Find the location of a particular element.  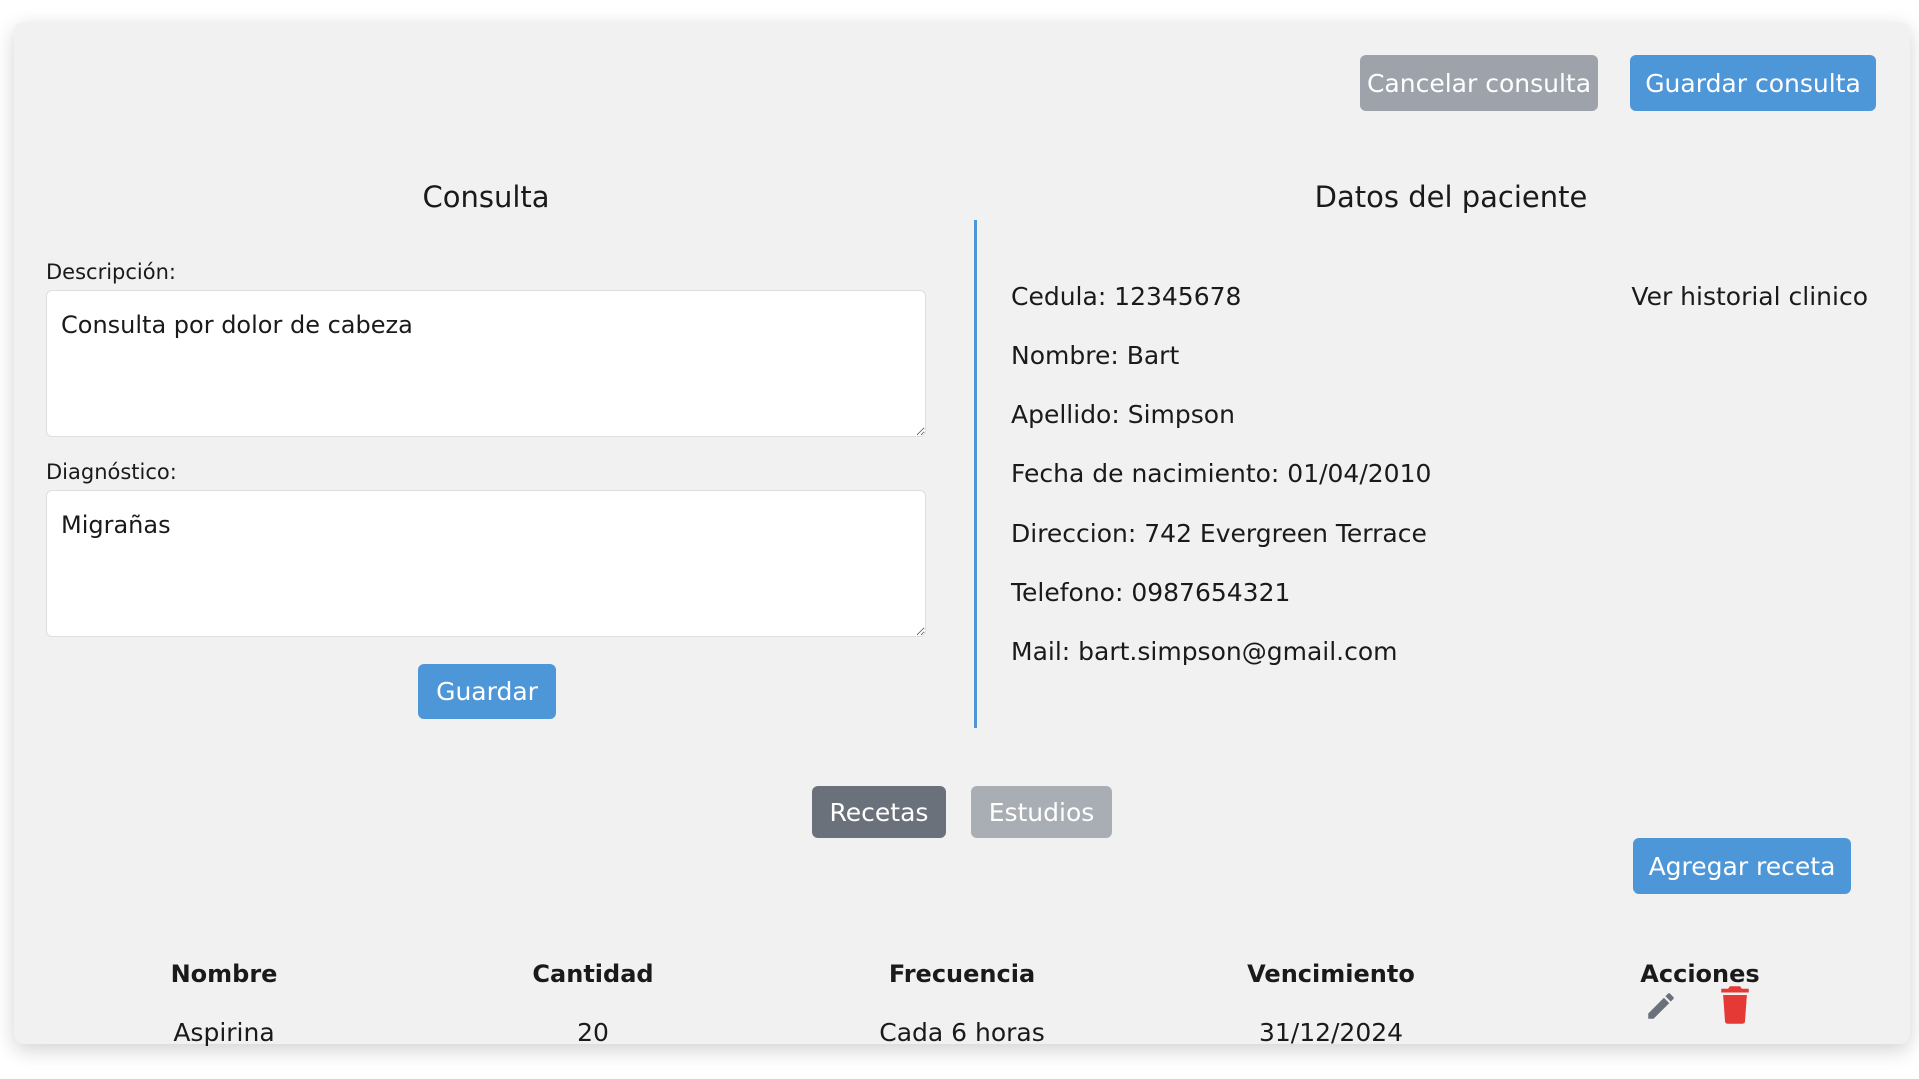

patient-field-cedula: Cedula: 12345678 is located at coordinates (1126, 296).